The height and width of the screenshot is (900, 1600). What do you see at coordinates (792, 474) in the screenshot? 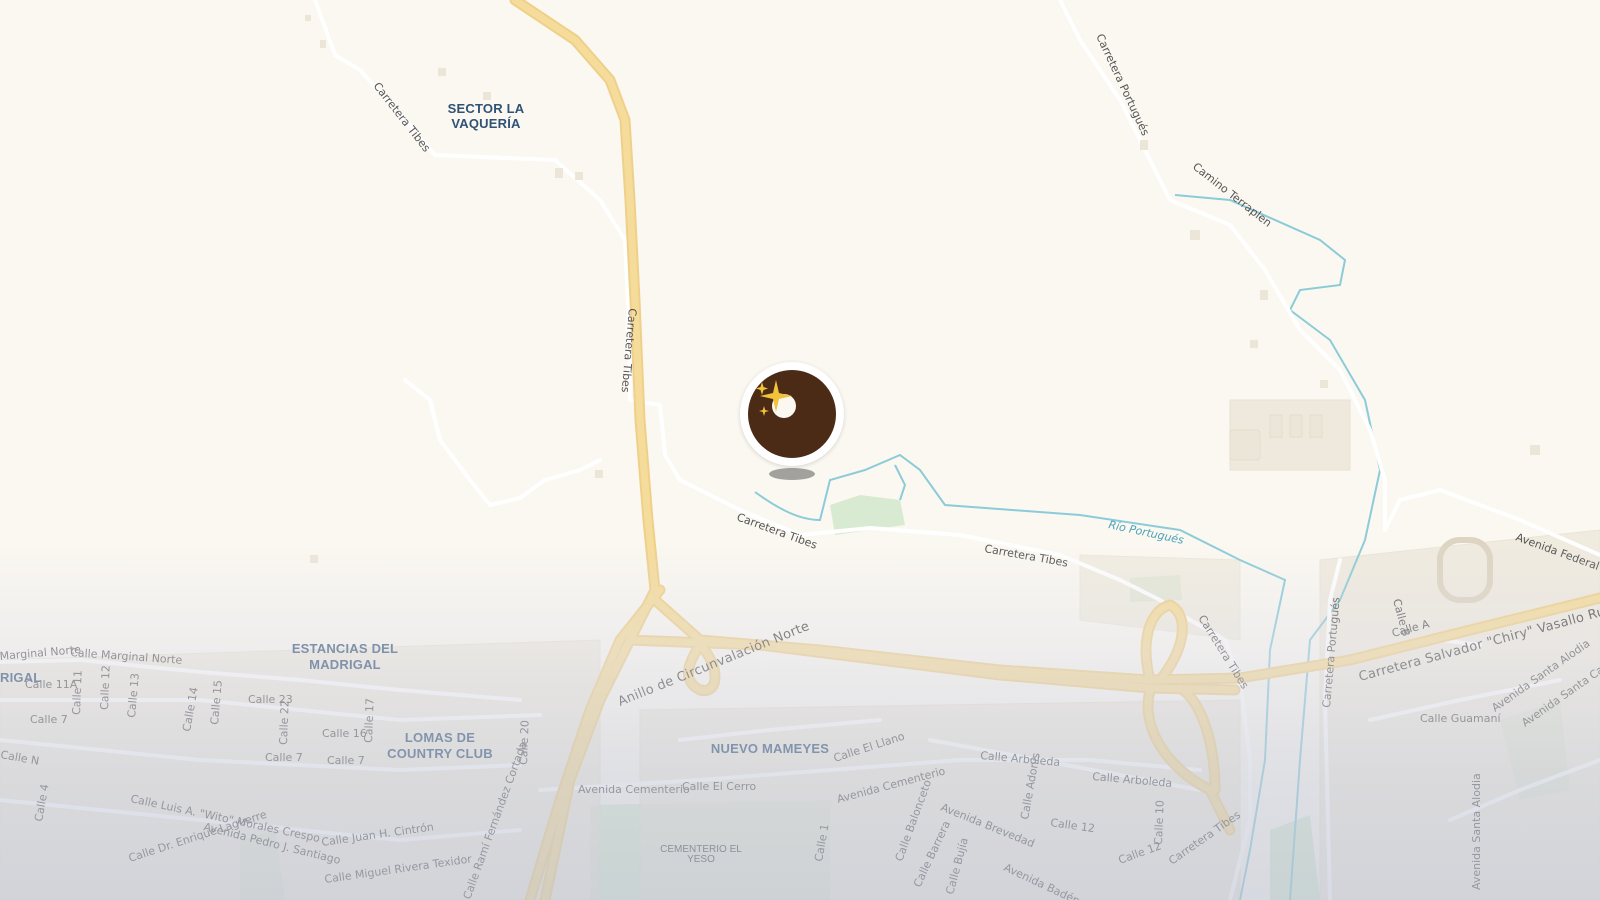
I see `marker-shadow` at bounding box center [792, 474].